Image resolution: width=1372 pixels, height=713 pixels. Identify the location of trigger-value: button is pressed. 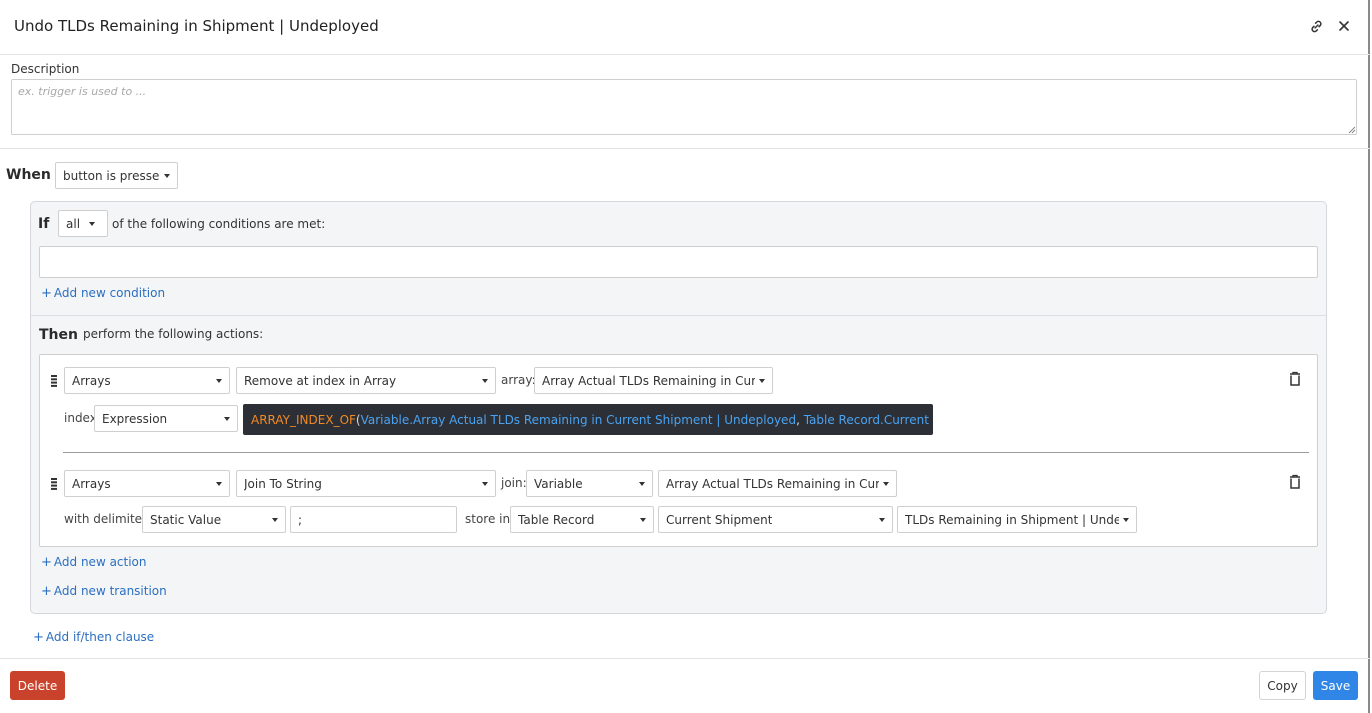
(111, 175).